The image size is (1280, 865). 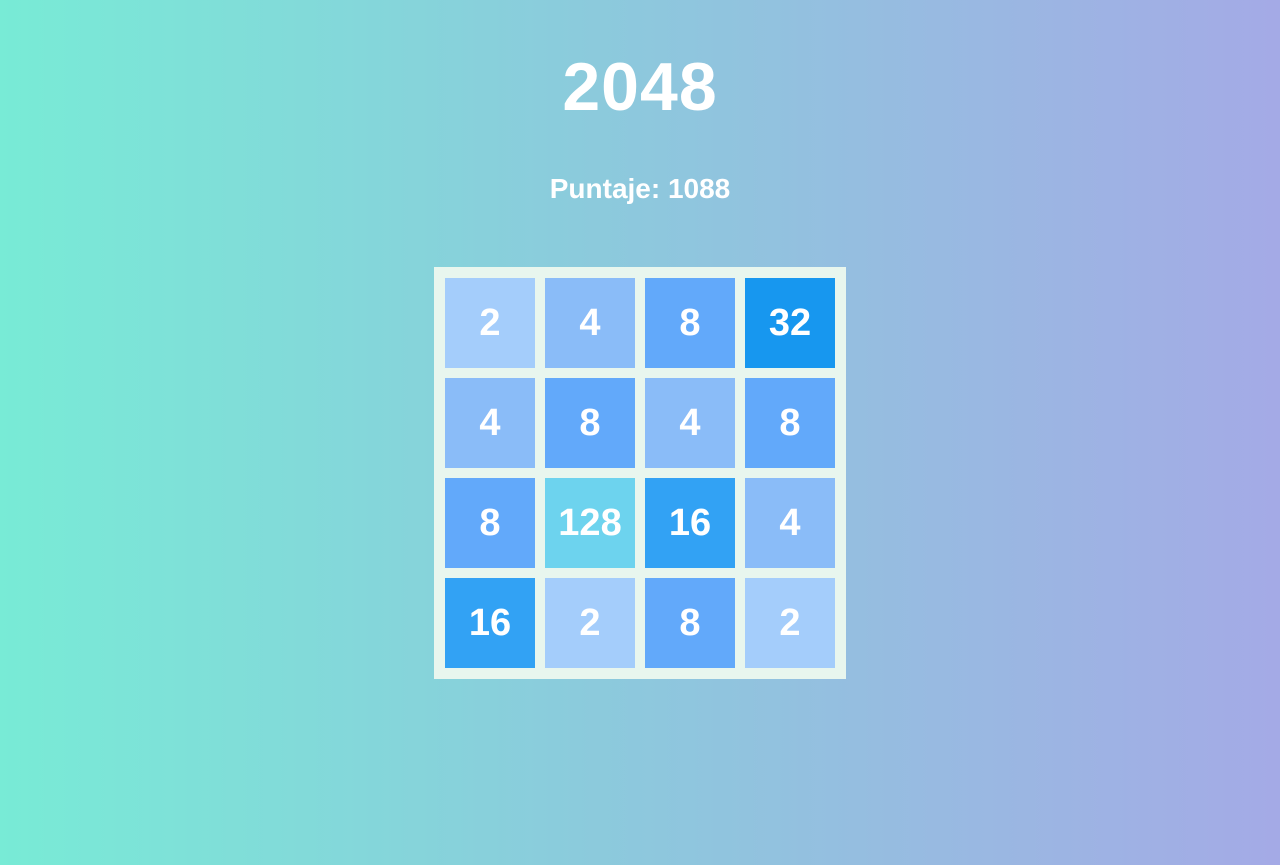 What do you see at coordinates (590, 523) in the screenshot?
I see `tile: 128` at bounding box center [590, 523].